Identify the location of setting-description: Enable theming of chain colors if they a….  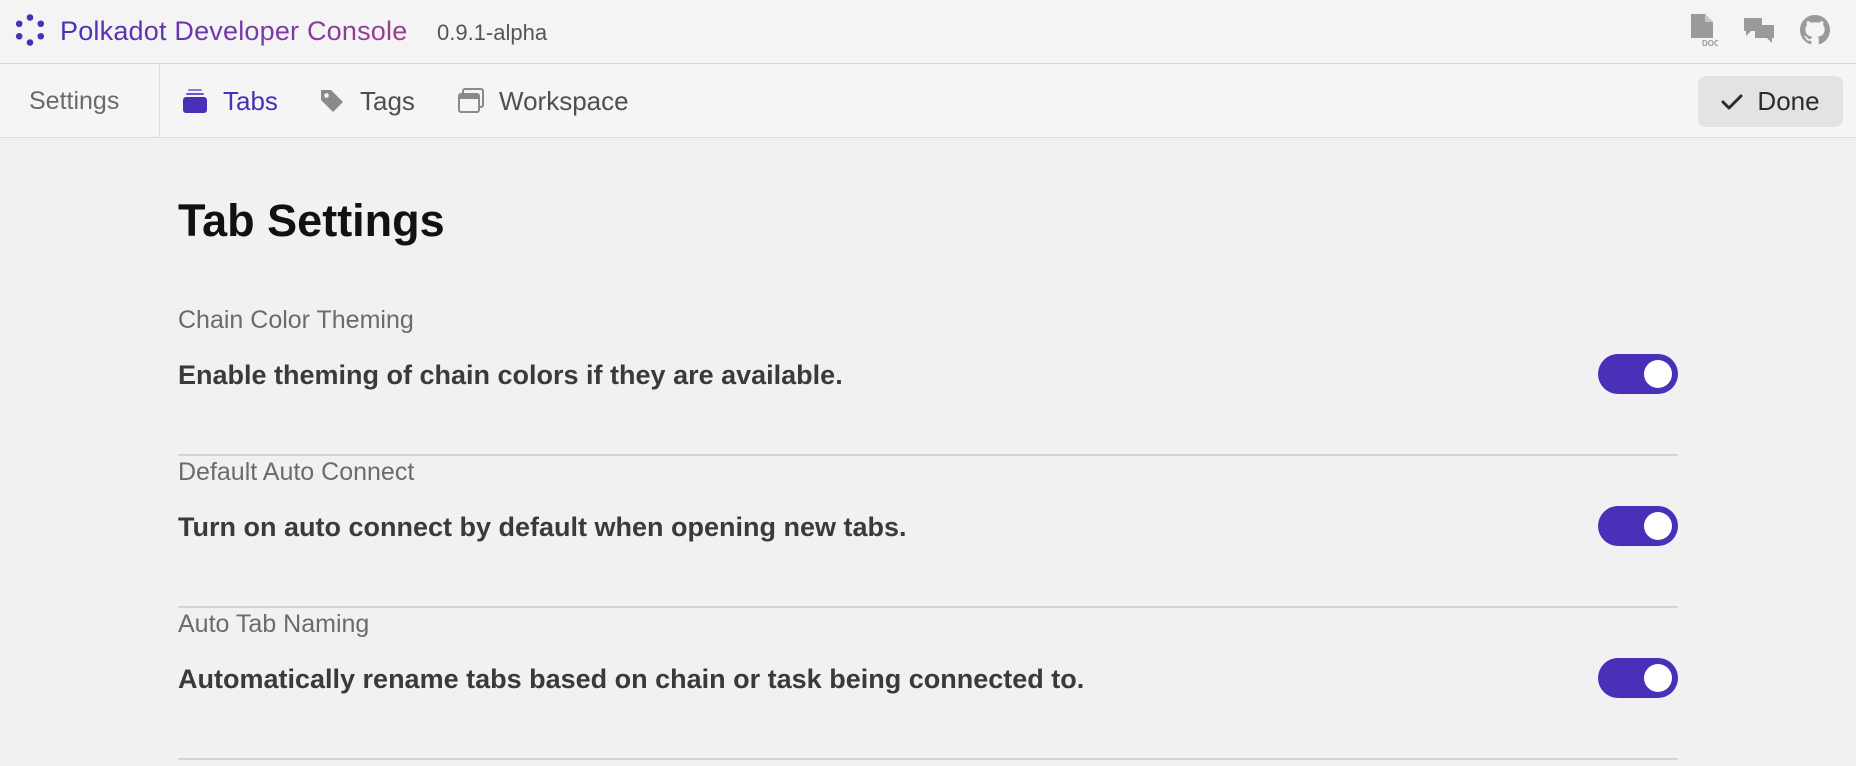
(510, 375).